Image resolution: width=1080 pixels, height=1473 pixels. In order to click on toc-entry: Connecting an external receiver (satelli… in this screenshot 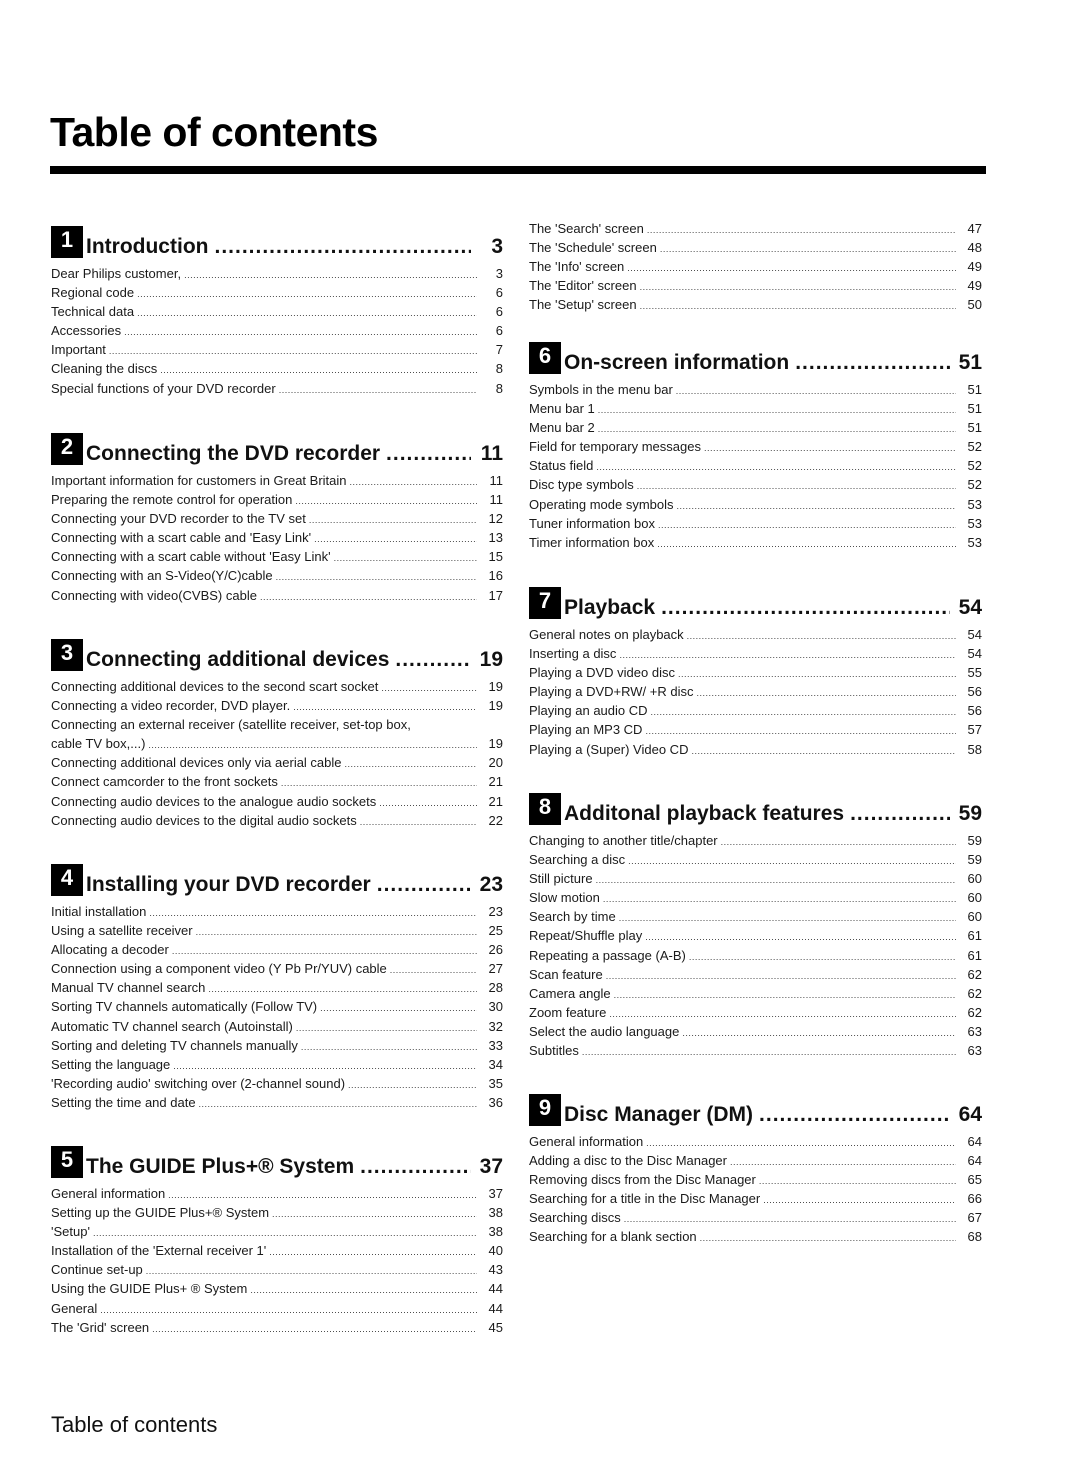, I will do `click(277, 724)`.